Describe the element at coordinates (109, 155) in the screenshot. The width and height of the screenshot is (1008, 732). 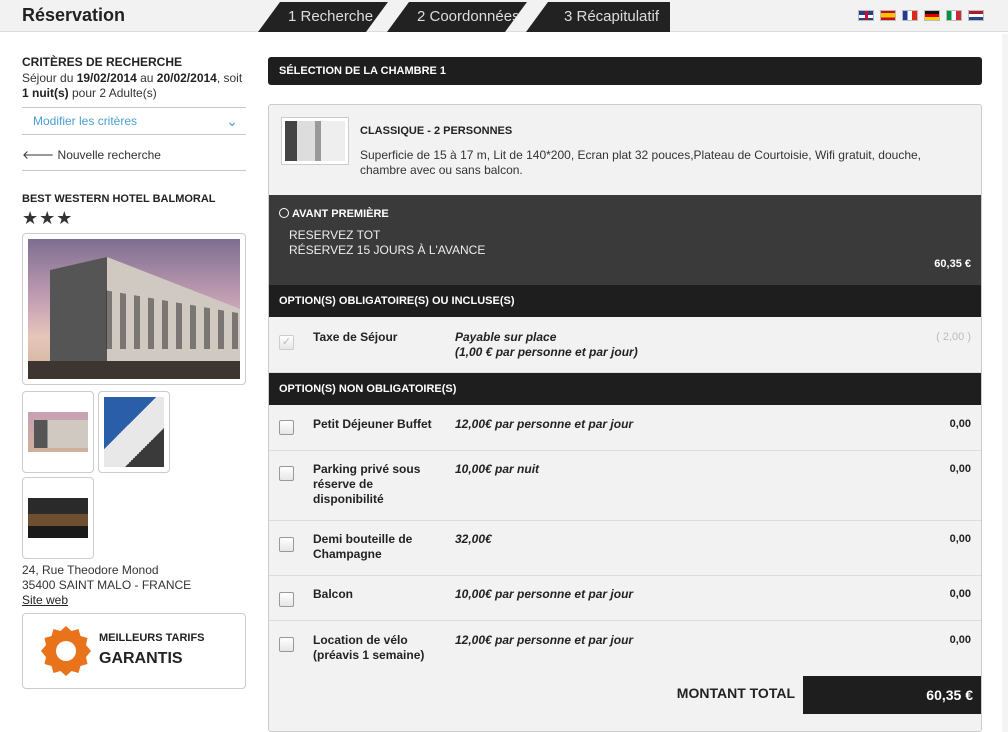
I see `new-search-label: Nouvelle recherche` at that location.